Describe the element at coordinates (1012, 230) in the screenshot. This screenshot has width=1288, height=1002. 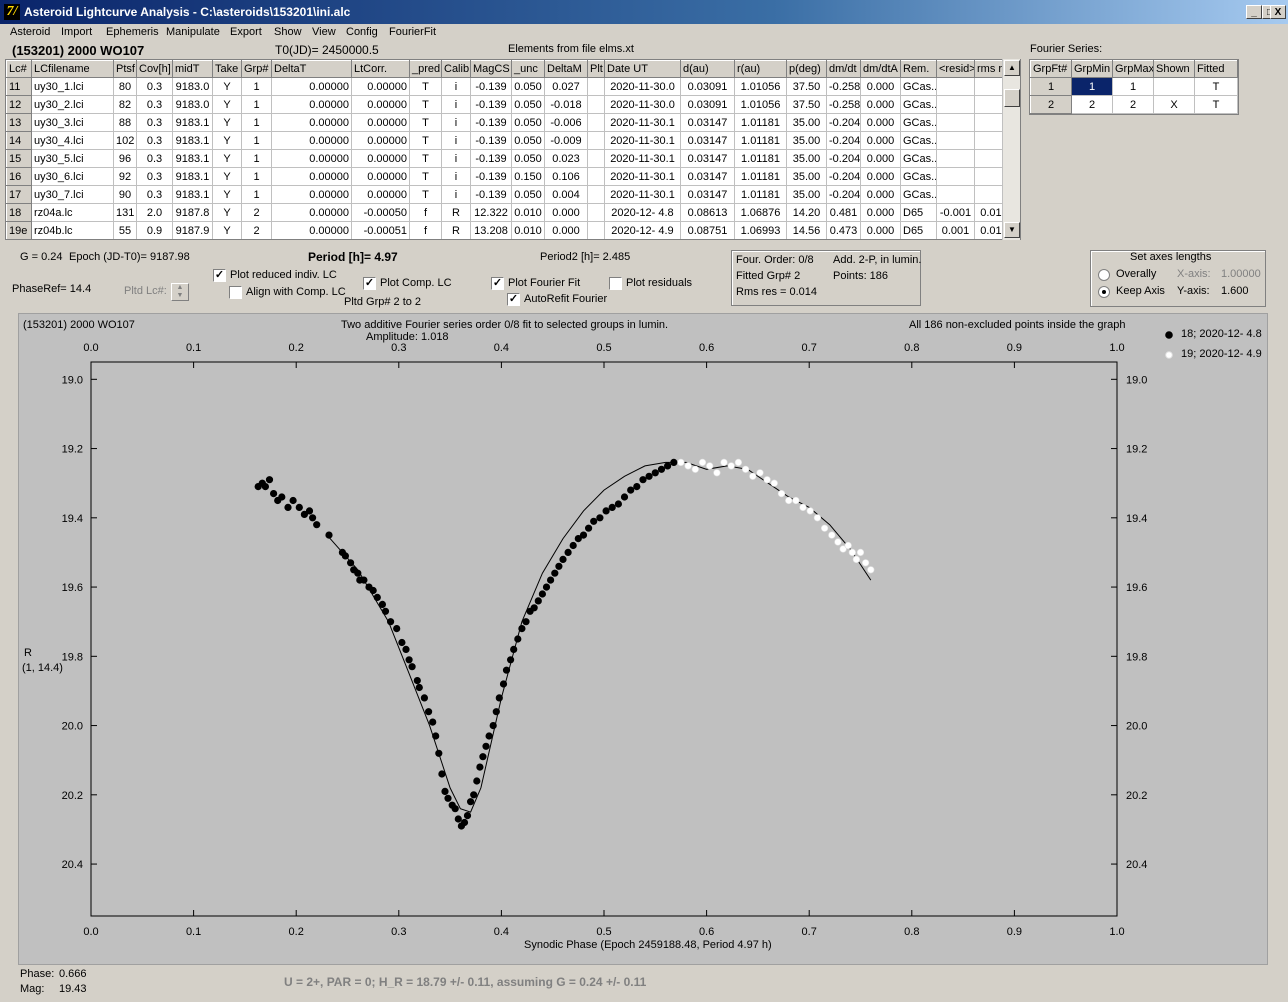
I see `scroll-down-button: ▼` at that location.